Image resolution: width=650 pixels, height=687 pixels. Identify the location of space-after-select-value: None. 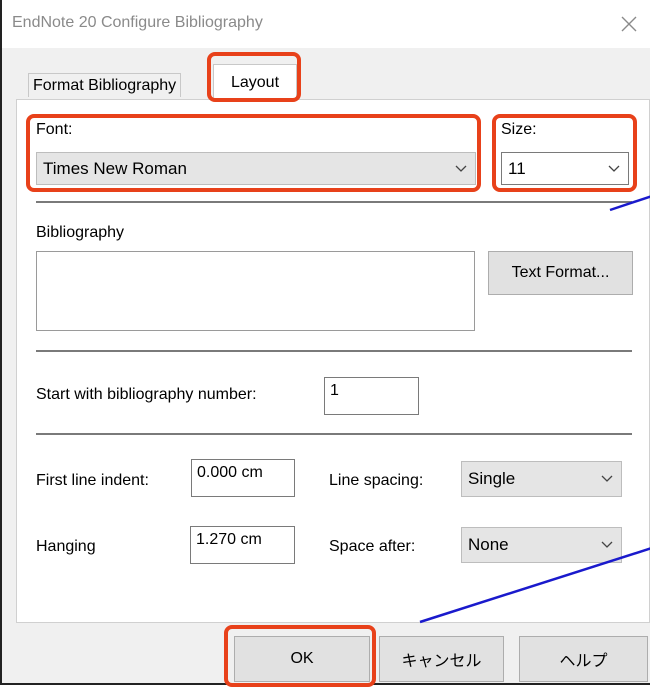
(488, 544).